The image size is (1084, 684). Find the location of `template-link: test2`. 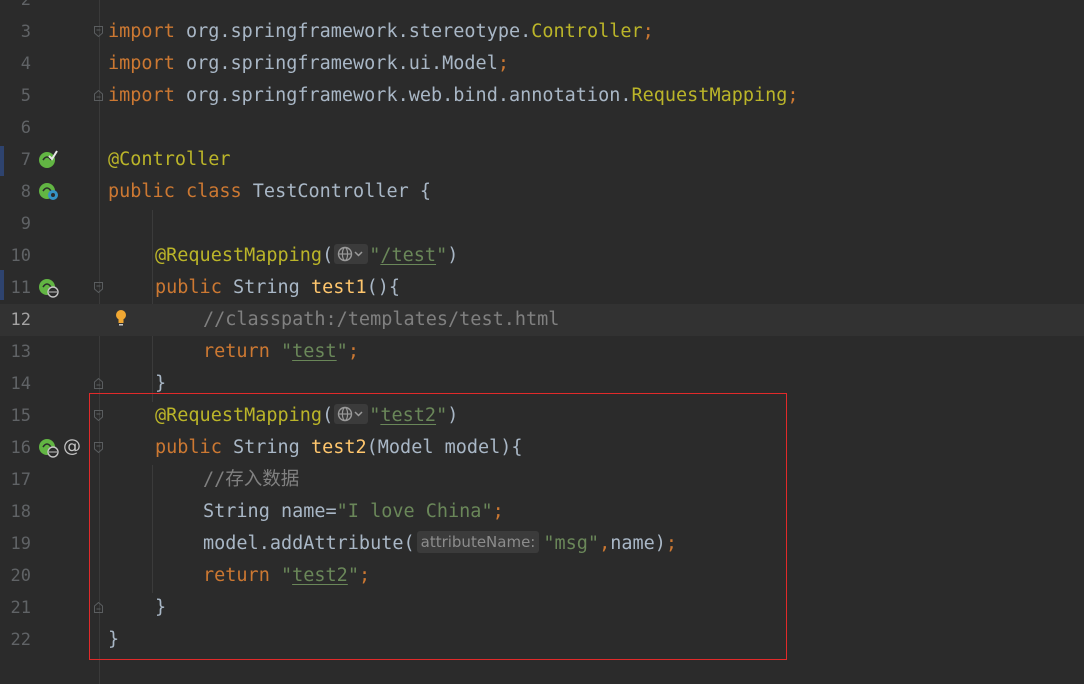

template-link: test2 is located at coordinates (320, 575).